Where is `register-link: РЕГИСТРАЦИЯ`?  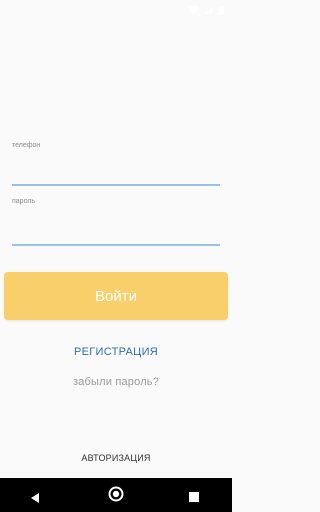
register-link: РЕГИСТРАЦИЯ is located at coordinates (116, 352).